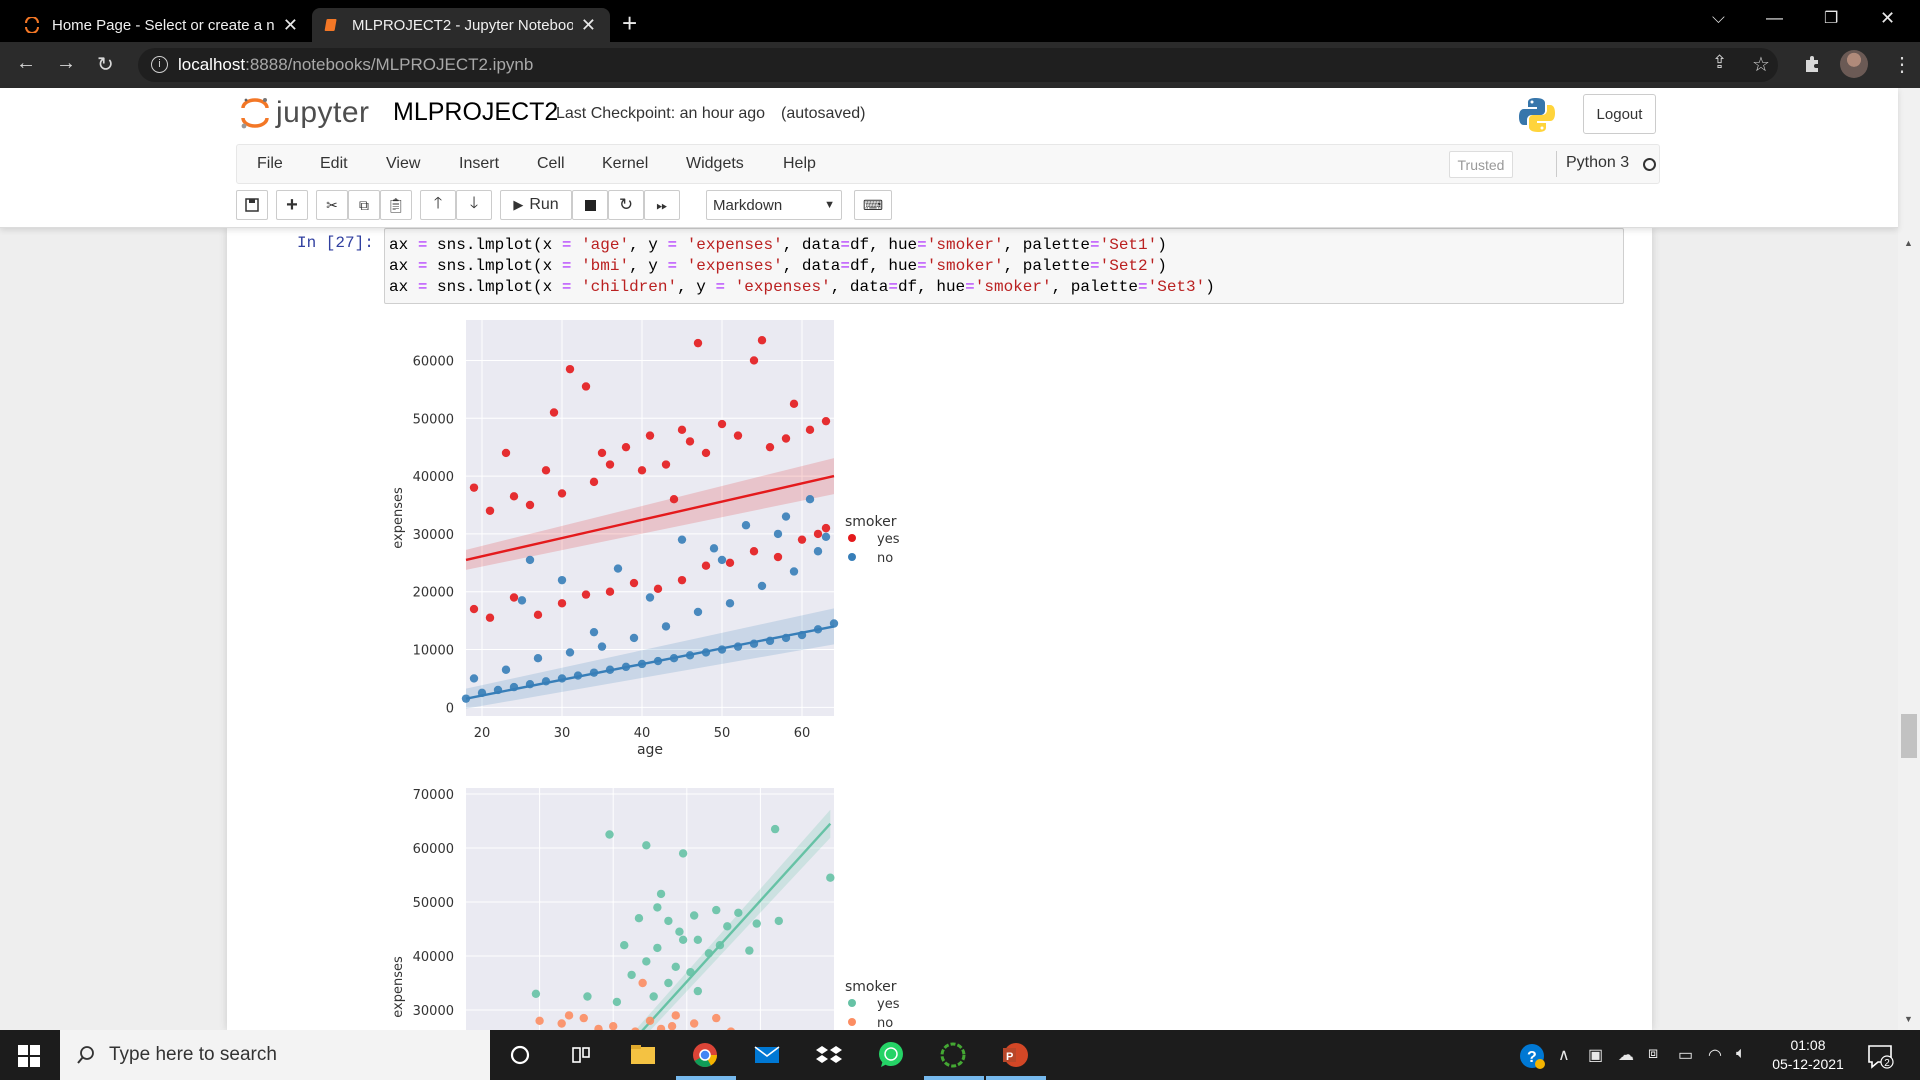 The height and width of the screenshot is (1080, 1920). What do you see at coordinates (520, 1055) in the screenshot?
I see `cortana-icon` at bounding box center [520, 1055].